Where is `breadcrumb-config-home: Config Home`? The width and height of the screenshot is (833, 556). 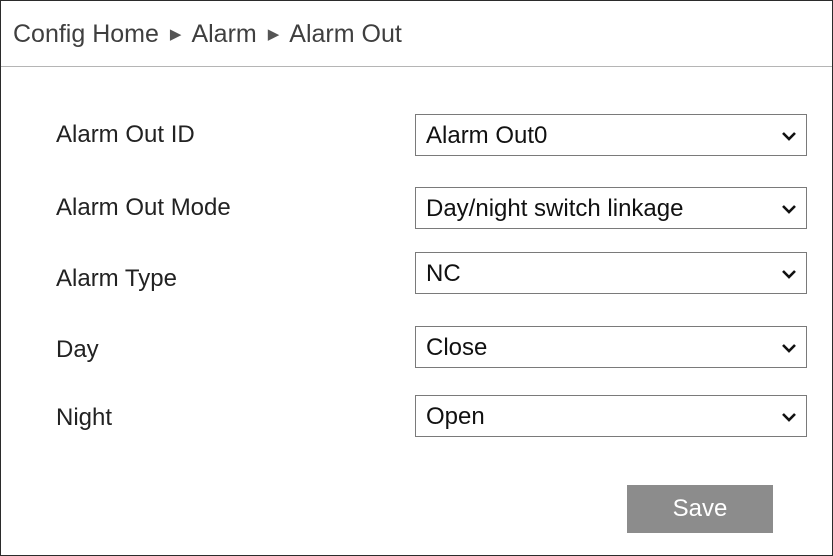 breadcrumb-config-home: Config Home is located at coordinates (86, 34).